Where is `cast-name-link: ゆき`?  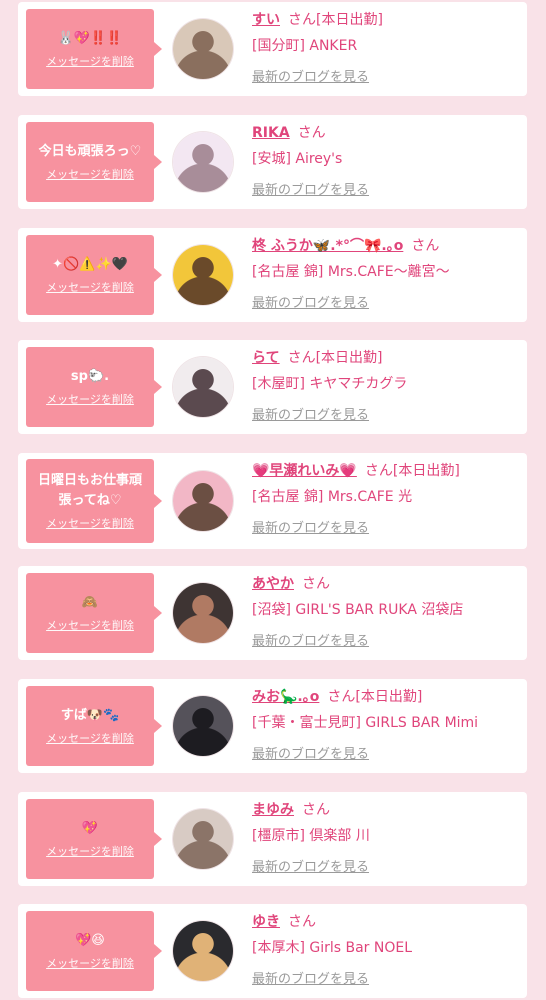
cast-name-link: ゆき is located at coordinates (266, 922).